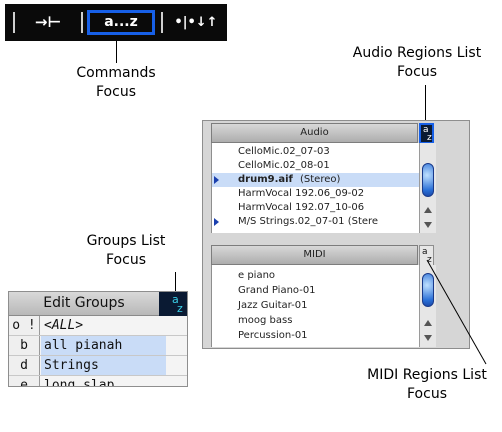 The image size is (502, 432). I want to click on groups-callout-line, so click(175, 282).